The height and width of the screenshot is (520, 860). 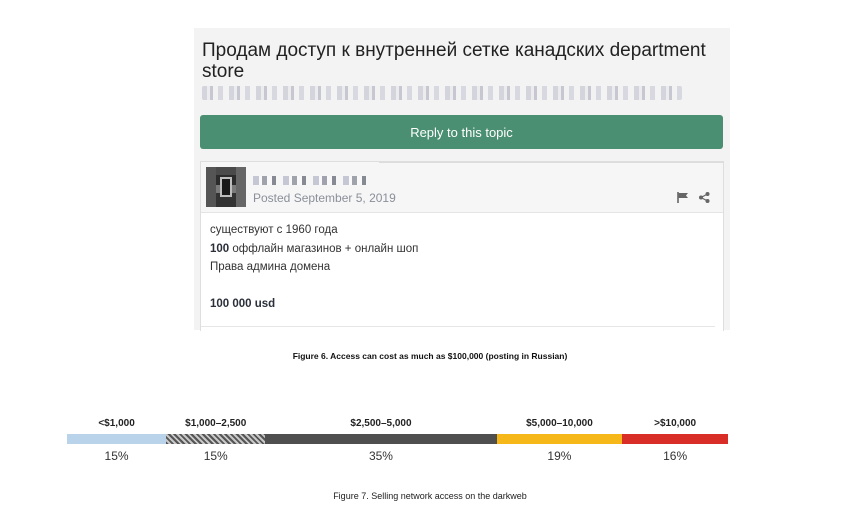 I want to click on post-line-admin: Права админа домена, so click(x=270, y=267).